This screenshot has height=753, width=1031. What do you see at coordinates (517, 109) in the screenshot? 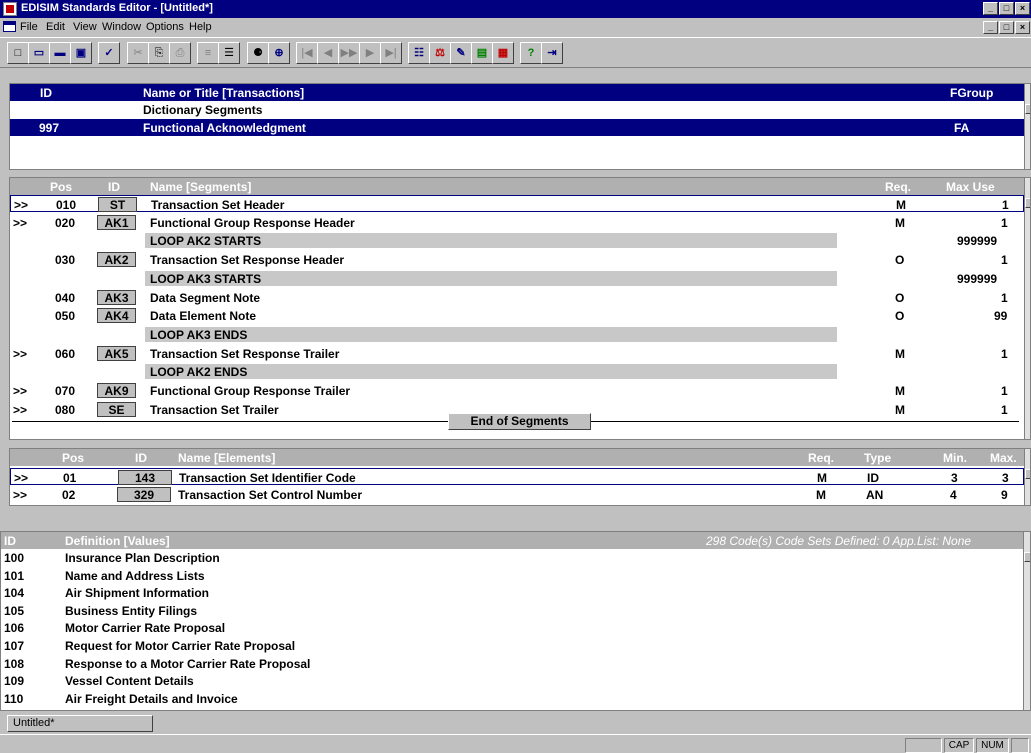
I see `transaction-row: Dictionary Segments` at bounding box center [517, 109].